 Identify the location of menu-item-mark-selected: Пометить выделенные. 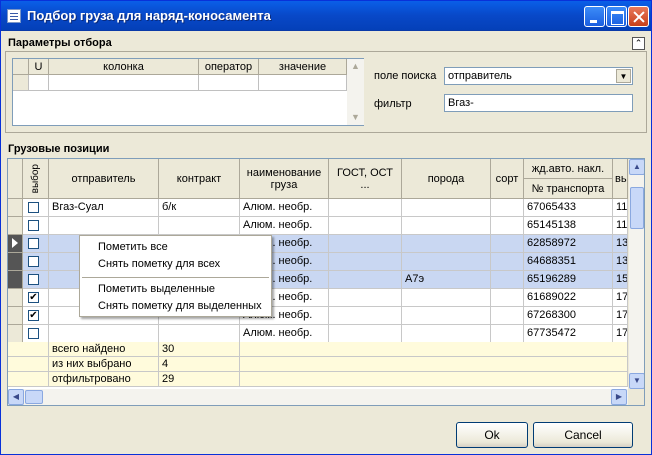
(156, 289).